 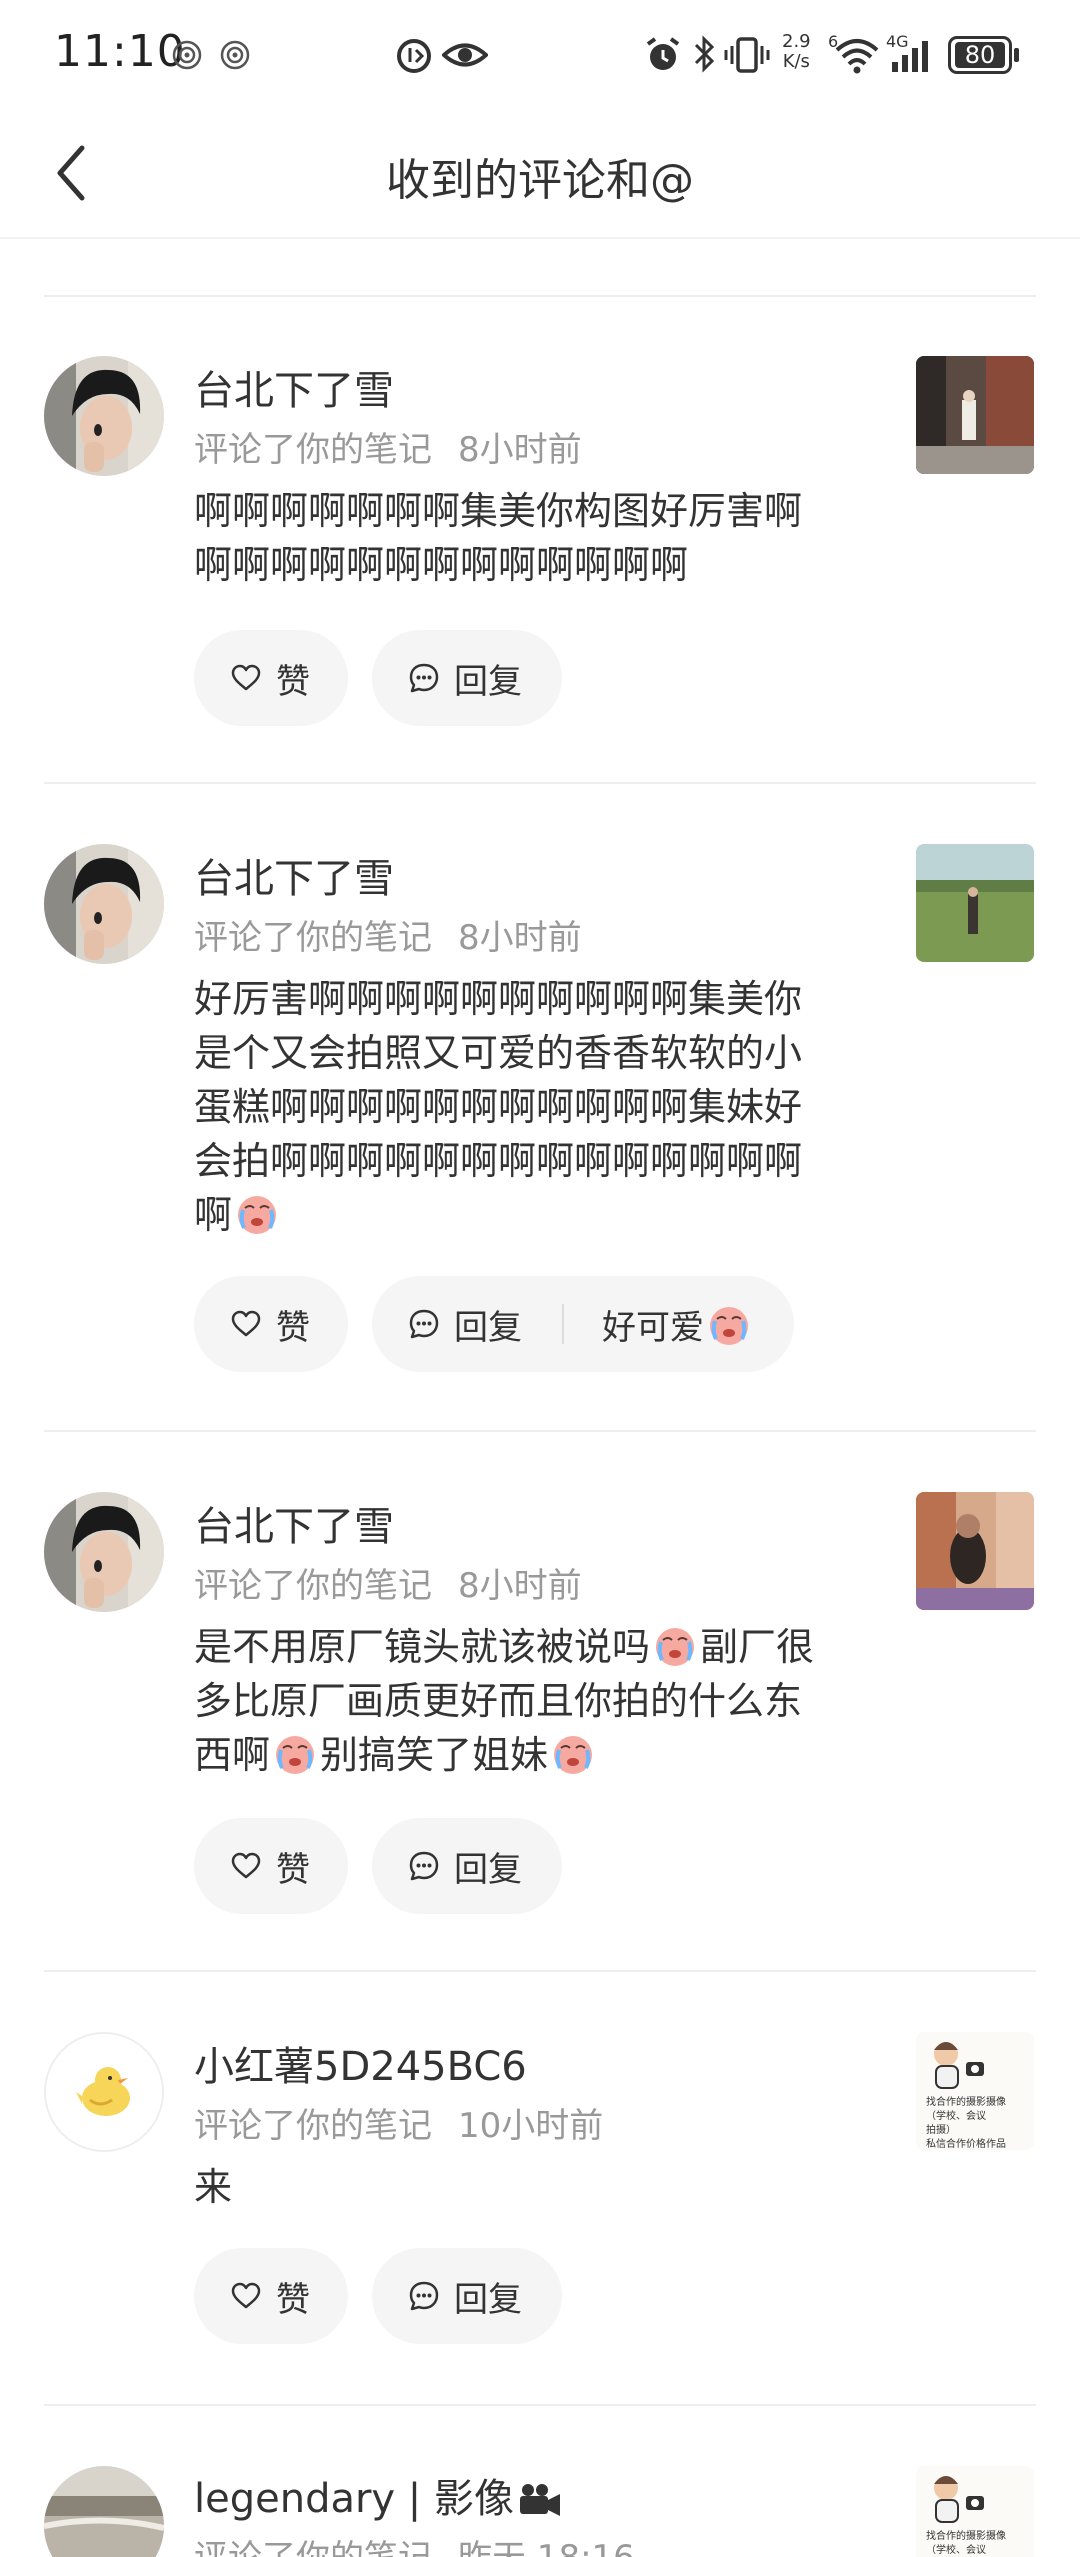 I want to click on eye-icon, so click(x=465, y=55).